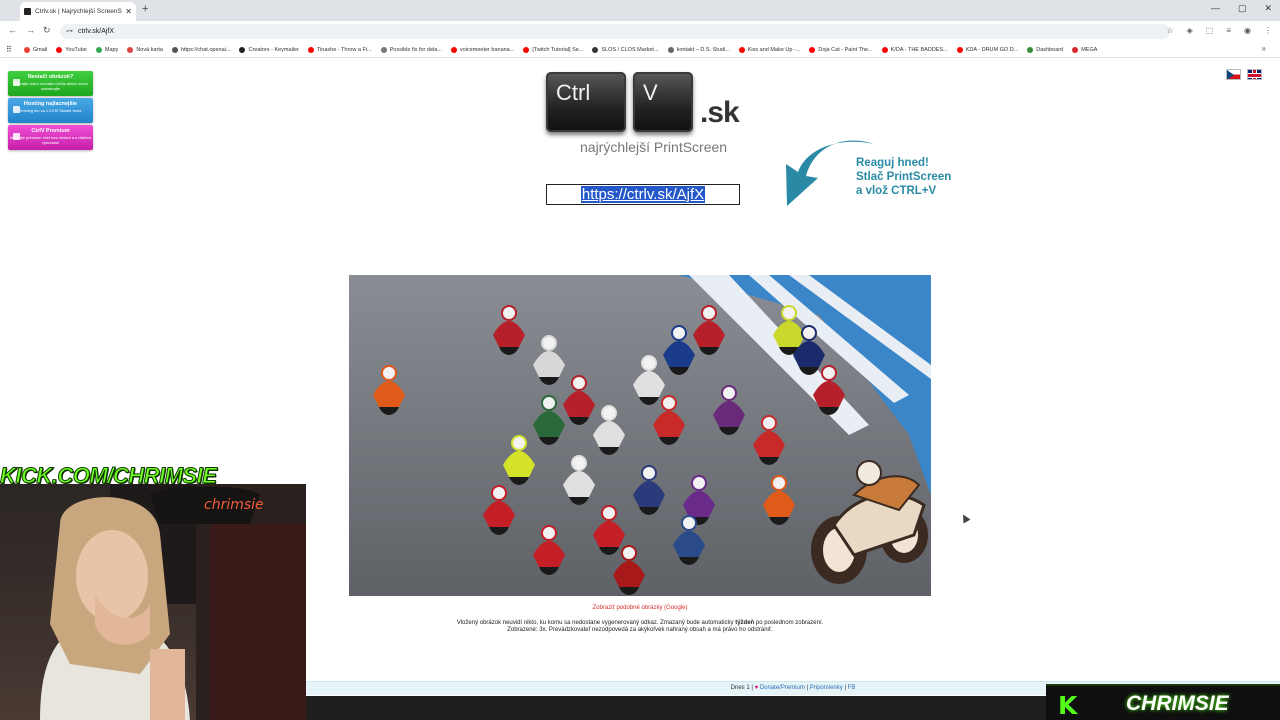 This screenshot has height=720, width=1280. Describe the element at coordinates (720, 112) in the screenshot. I see `logo-suffix: .sk` at that location.